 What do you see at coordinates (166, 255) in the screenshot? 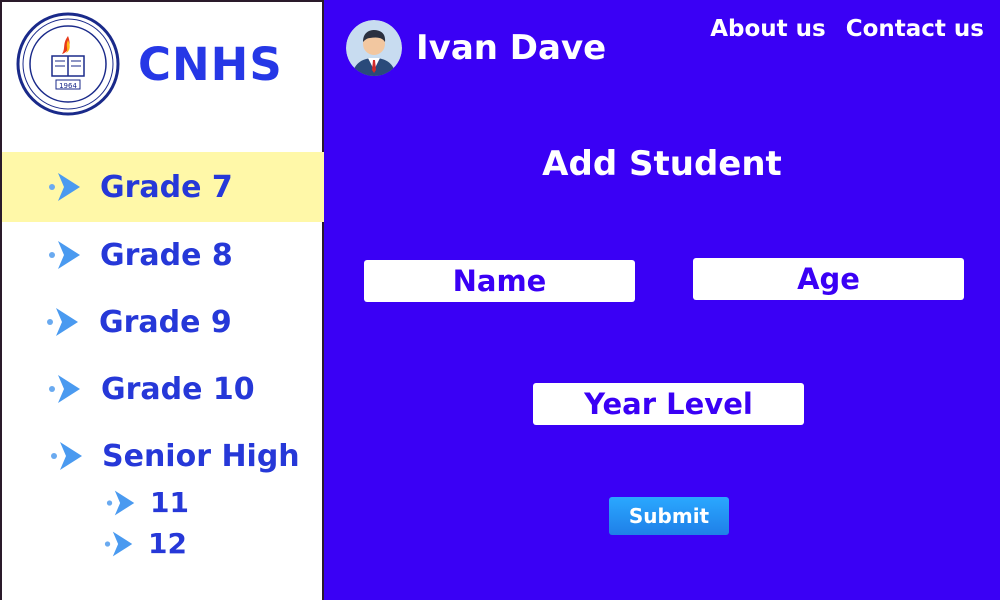
I see `sidebar-item-label: Grade 8` at bounding box center [166, 255].